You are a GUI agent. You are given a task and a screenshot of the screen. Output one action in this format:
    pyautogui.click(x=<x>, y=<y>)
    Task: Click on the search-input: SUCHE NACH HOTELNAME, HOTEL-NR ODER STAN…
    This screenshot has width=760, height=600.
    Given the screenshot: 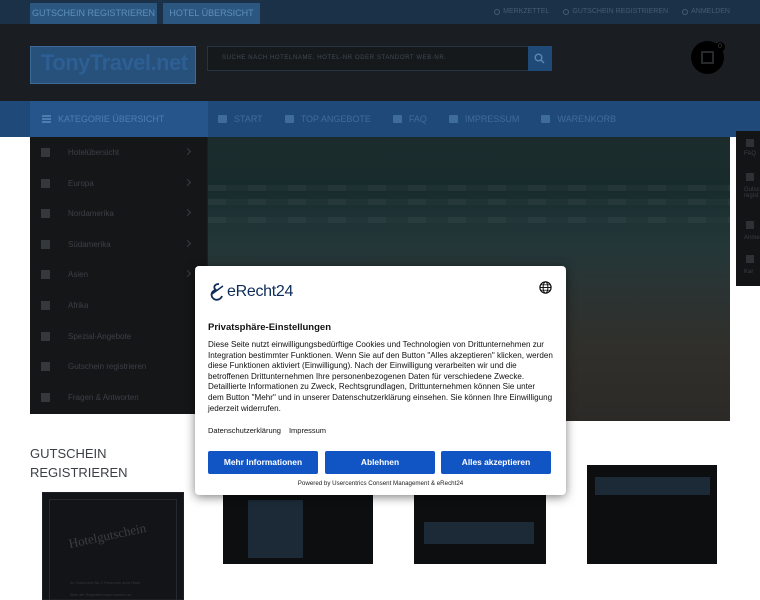 What is the action you would take?
    pyautogui.click(x=368, y=58)
    